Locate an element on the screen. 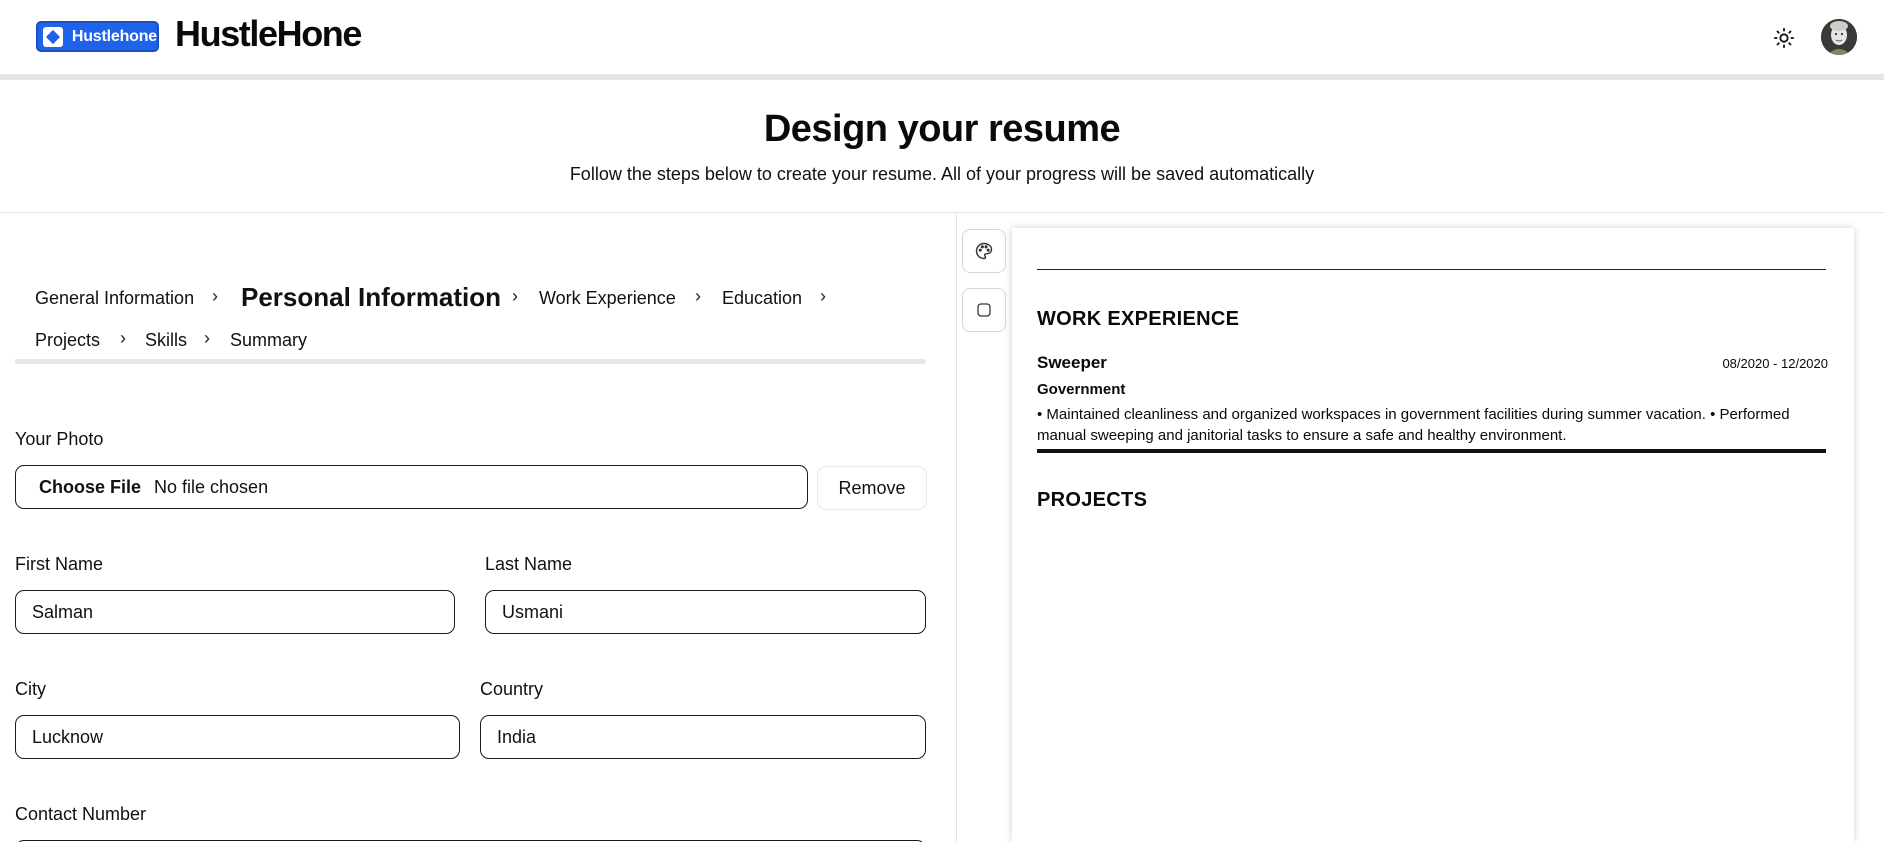  photo-file-input: Choose File No file chosen is located at coordinates (411, 487).